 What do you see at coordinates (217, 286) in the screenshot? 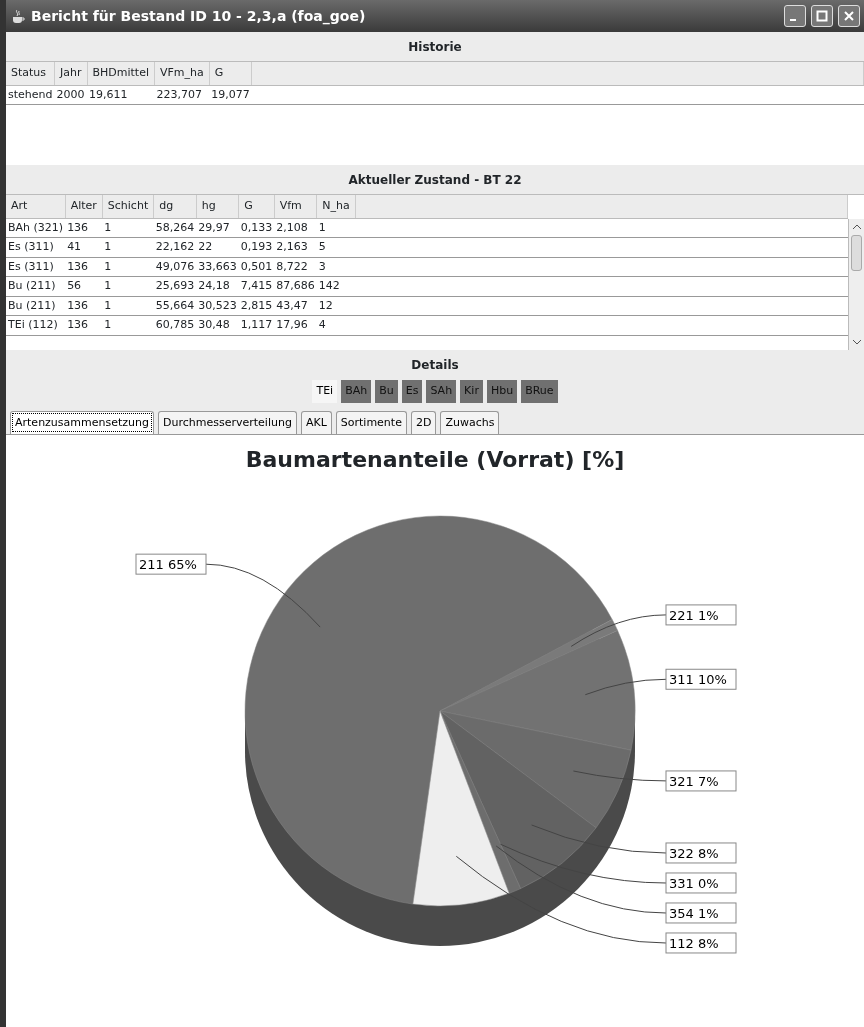
I see `table-cell: 24,18` at bounding box center [217, 286].